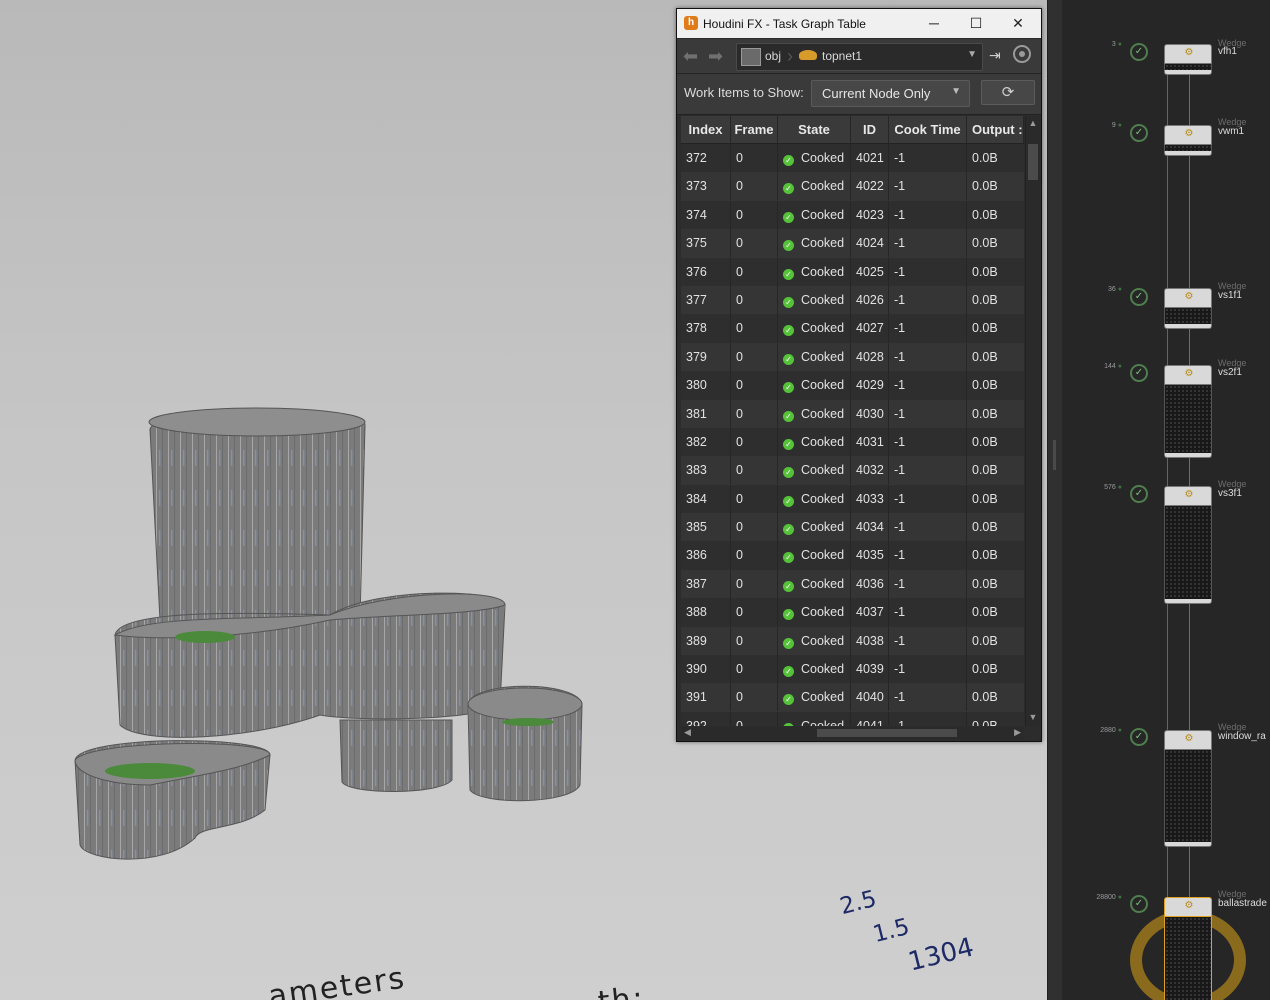 The width and height of the screenshot is (1270, 1000). Describe the element at coordinates (706, 669) in the screenshot. I see `cell-index: 390` at that location.